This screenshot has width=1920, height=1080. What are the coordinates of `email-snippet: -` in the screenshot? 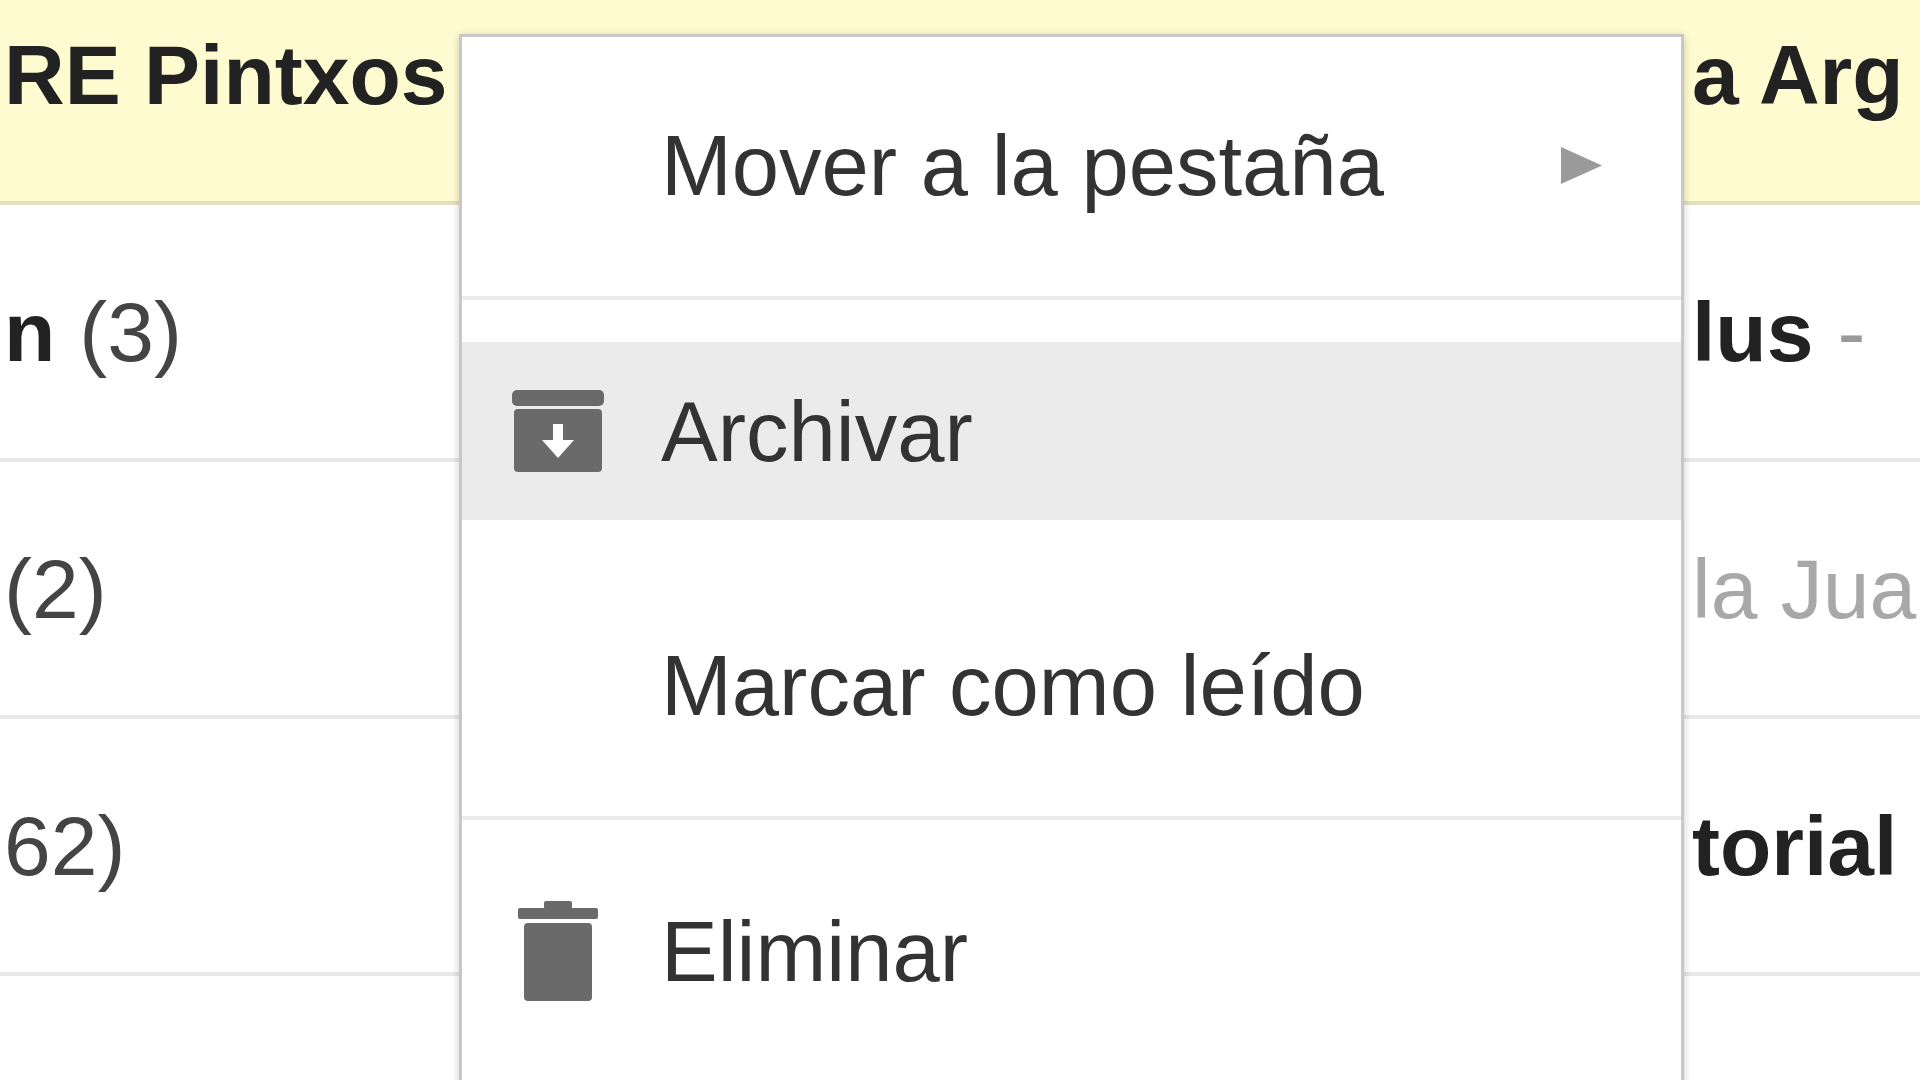 It's located at (1851, 331).